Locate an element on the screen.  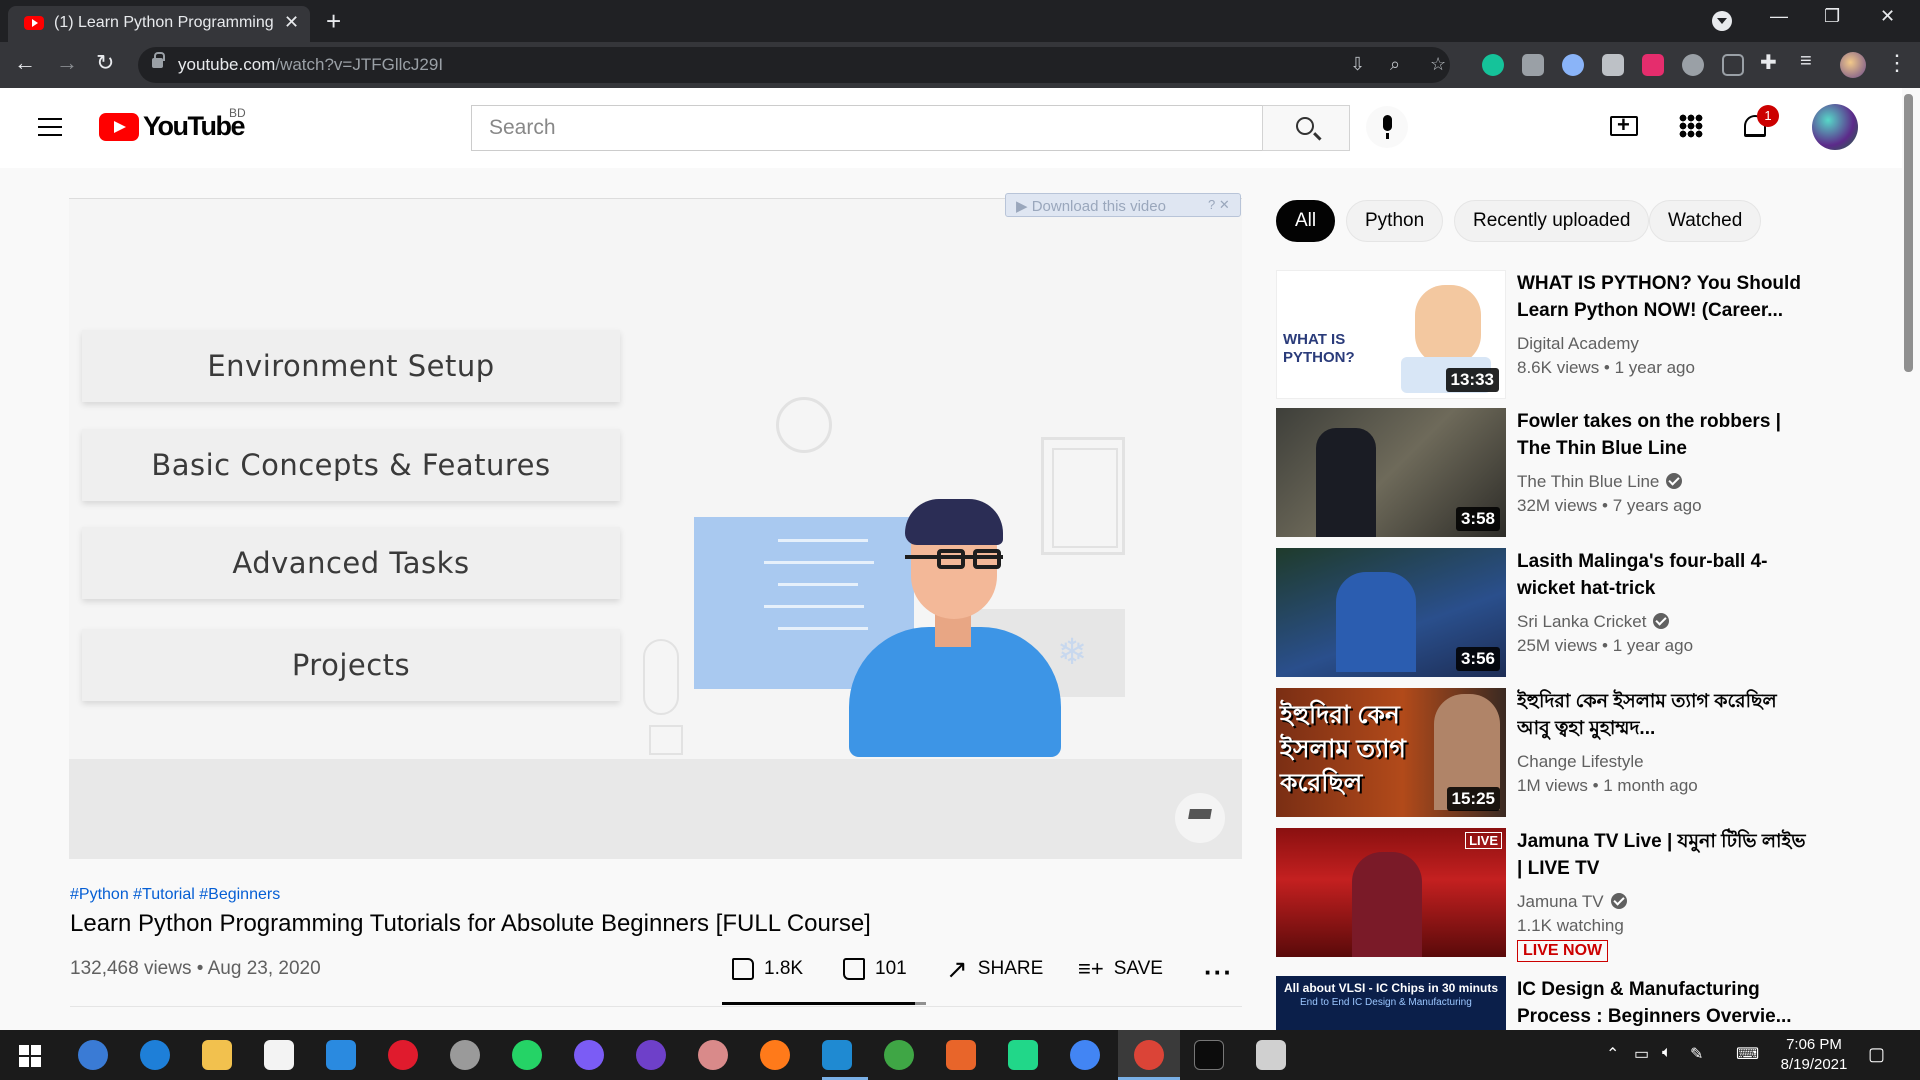
keyboard-icon: ⌨ is located at coordinates (1747, 1054).